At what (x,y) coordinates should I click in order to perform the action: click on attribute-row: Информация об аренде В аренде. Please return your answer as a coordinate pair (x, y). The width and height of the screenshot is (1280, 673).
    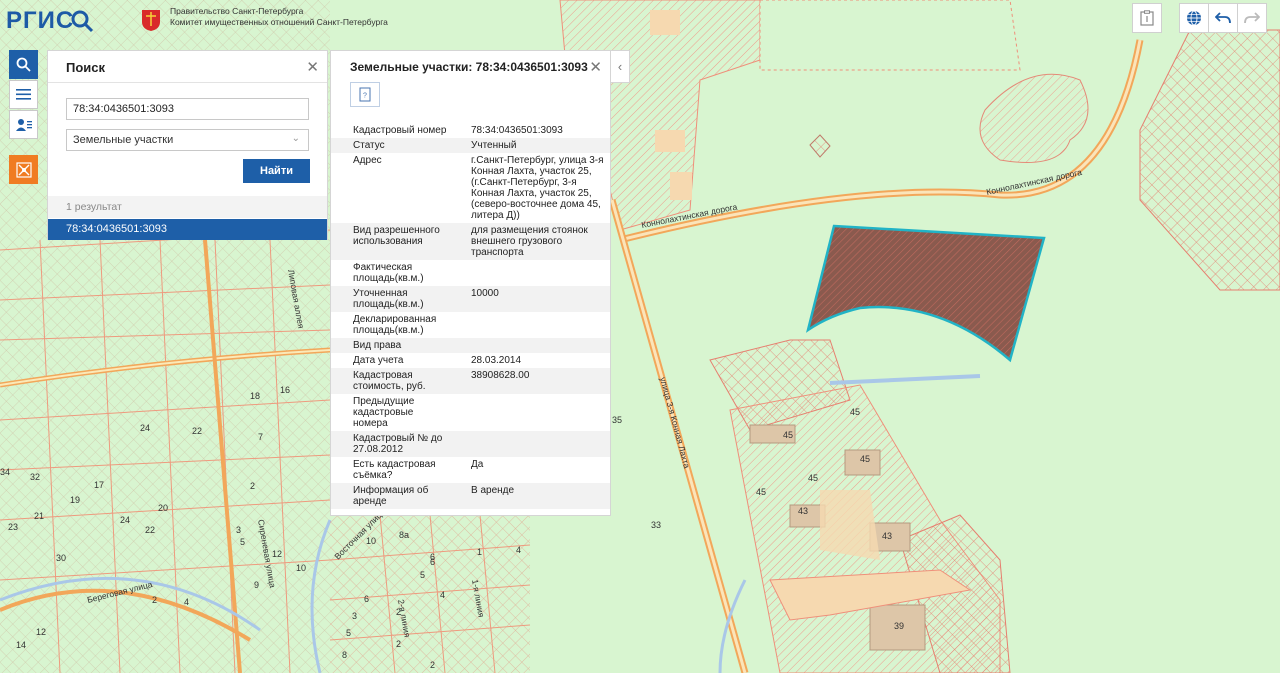
    Looking at the image, I should click on (470, 496).